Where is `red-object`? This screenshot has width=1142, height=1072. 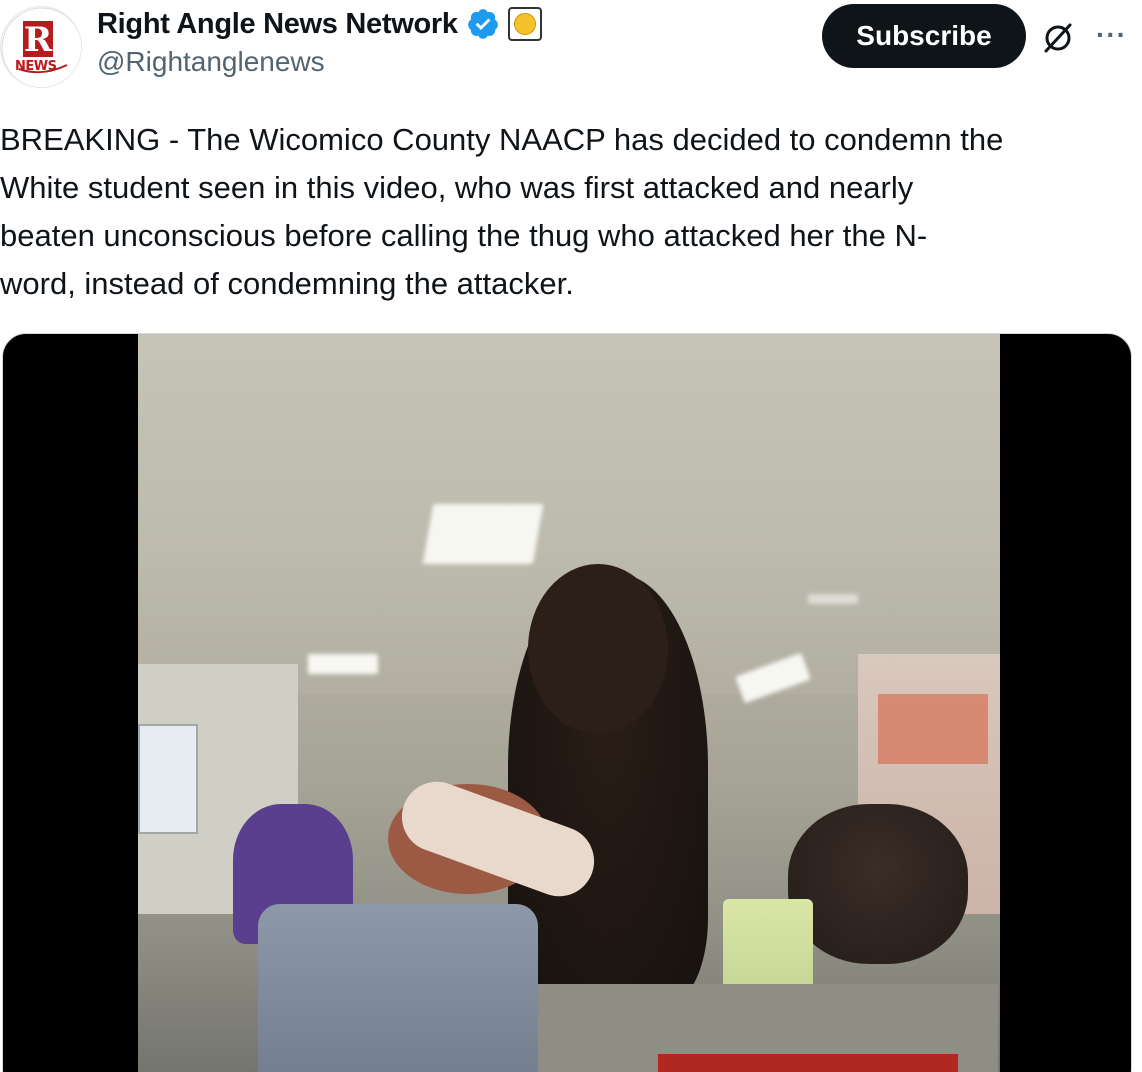
red-object is located at coordinates (808, 1063).